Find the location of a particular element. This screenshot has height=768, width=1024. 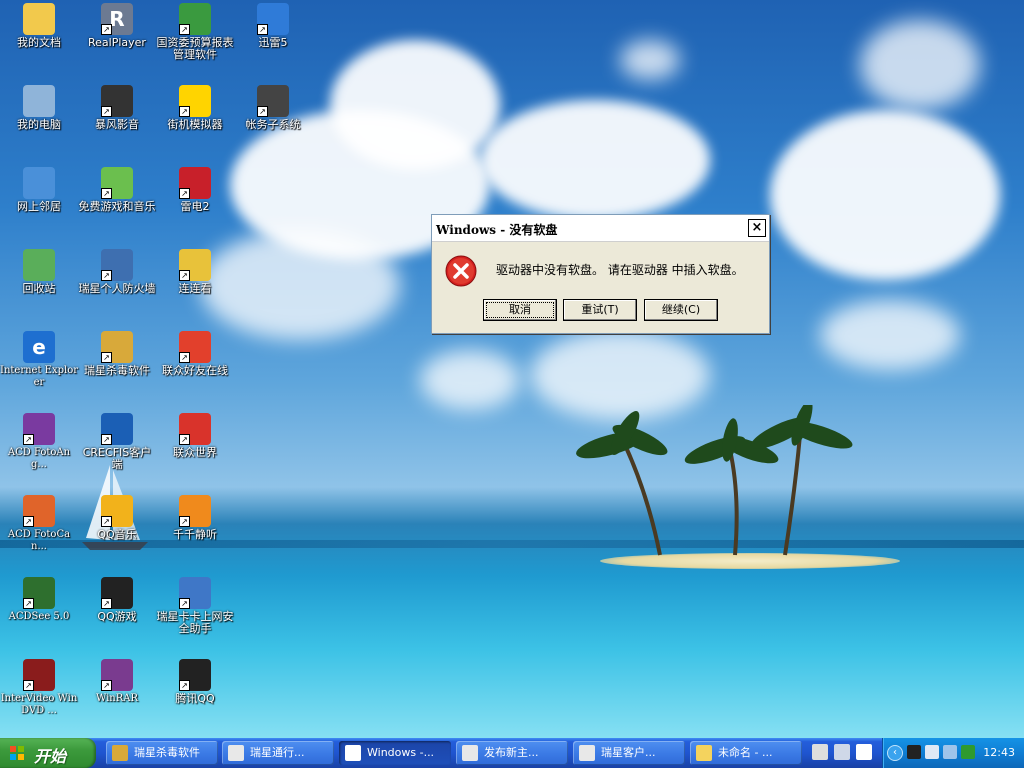

my-computer-icon is located at coordinates (39, 101).